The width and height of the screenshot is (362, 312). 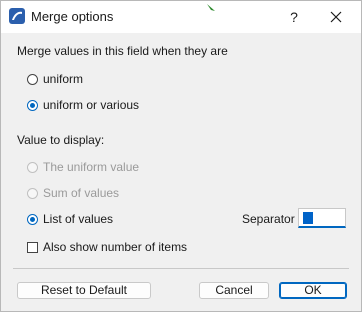 I want to click on window-title: Merge options, so click(x=72, y=16).